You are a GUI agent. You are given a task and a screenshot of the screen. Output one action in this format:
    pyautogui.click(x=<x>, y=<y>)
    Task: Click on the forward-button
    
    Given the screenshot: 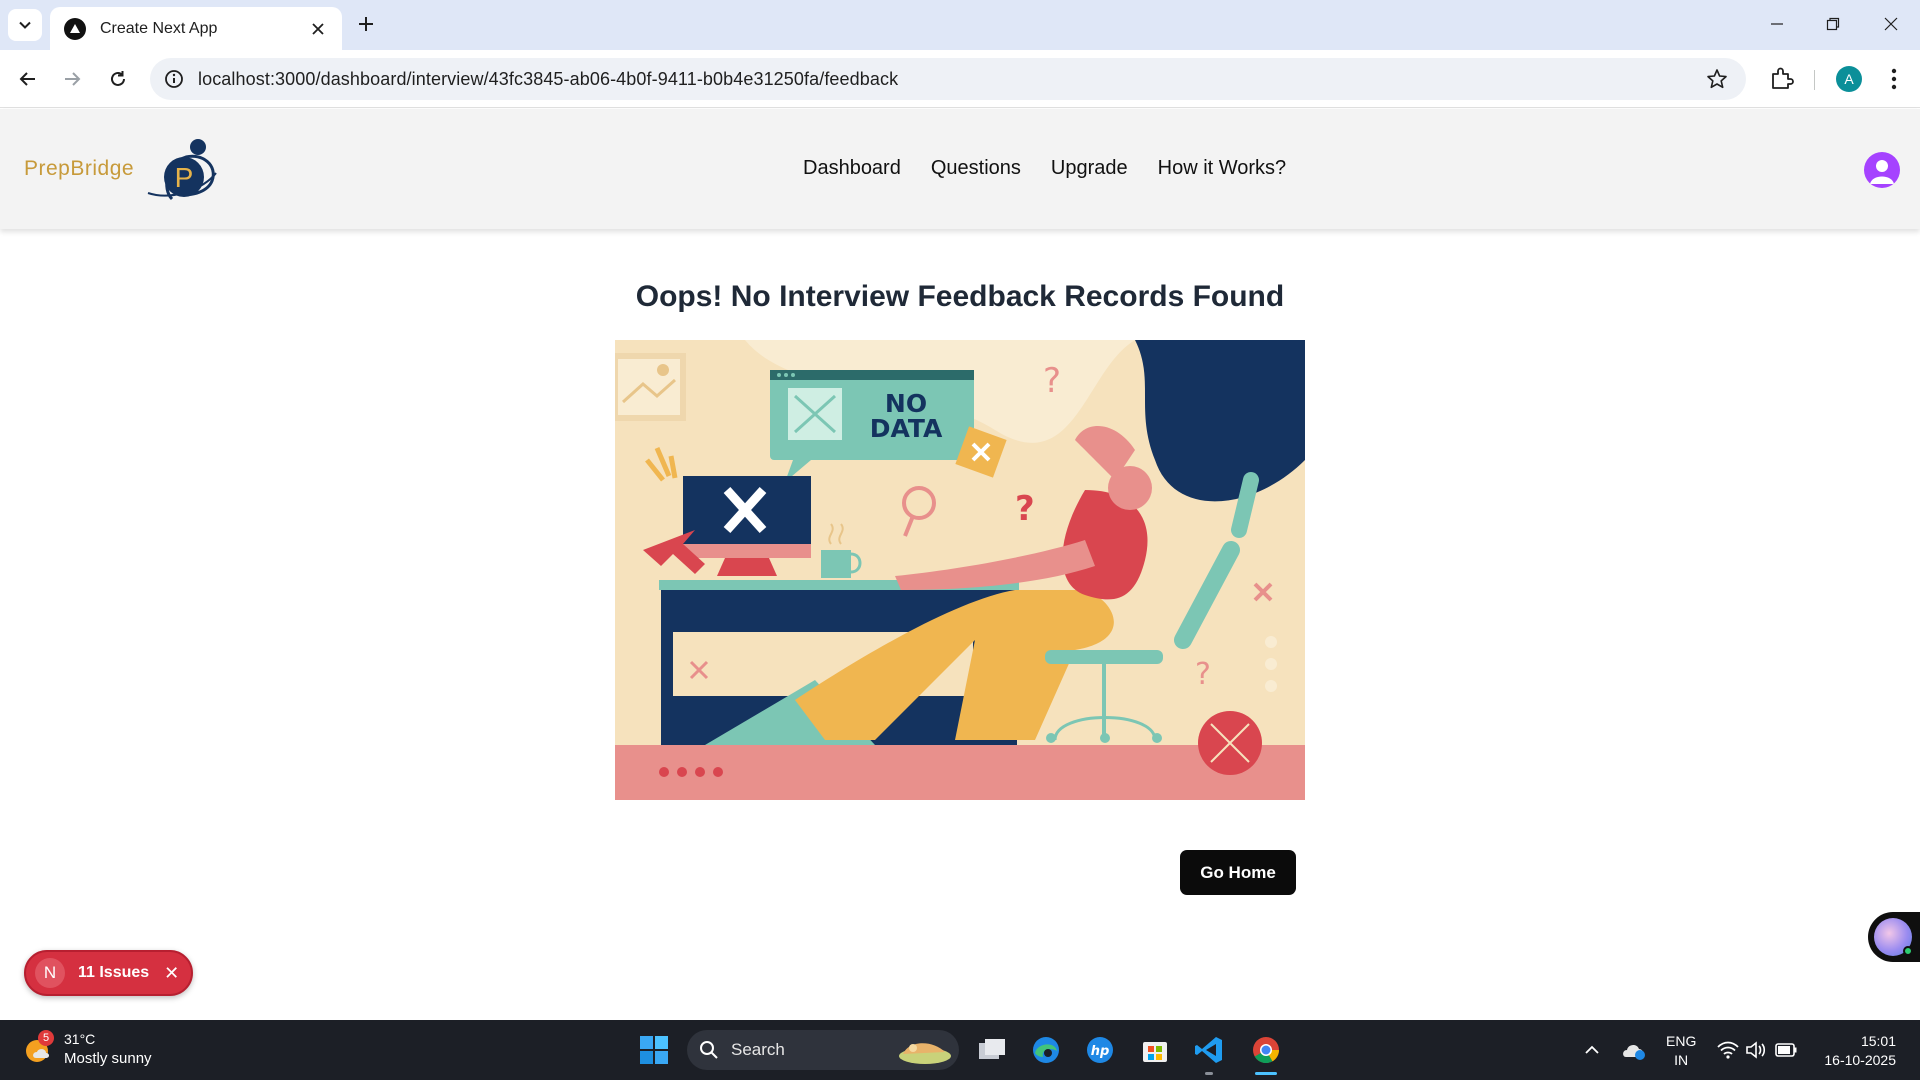 What is the action you would take?
    pyautogui.click(x=72, y=79)
    